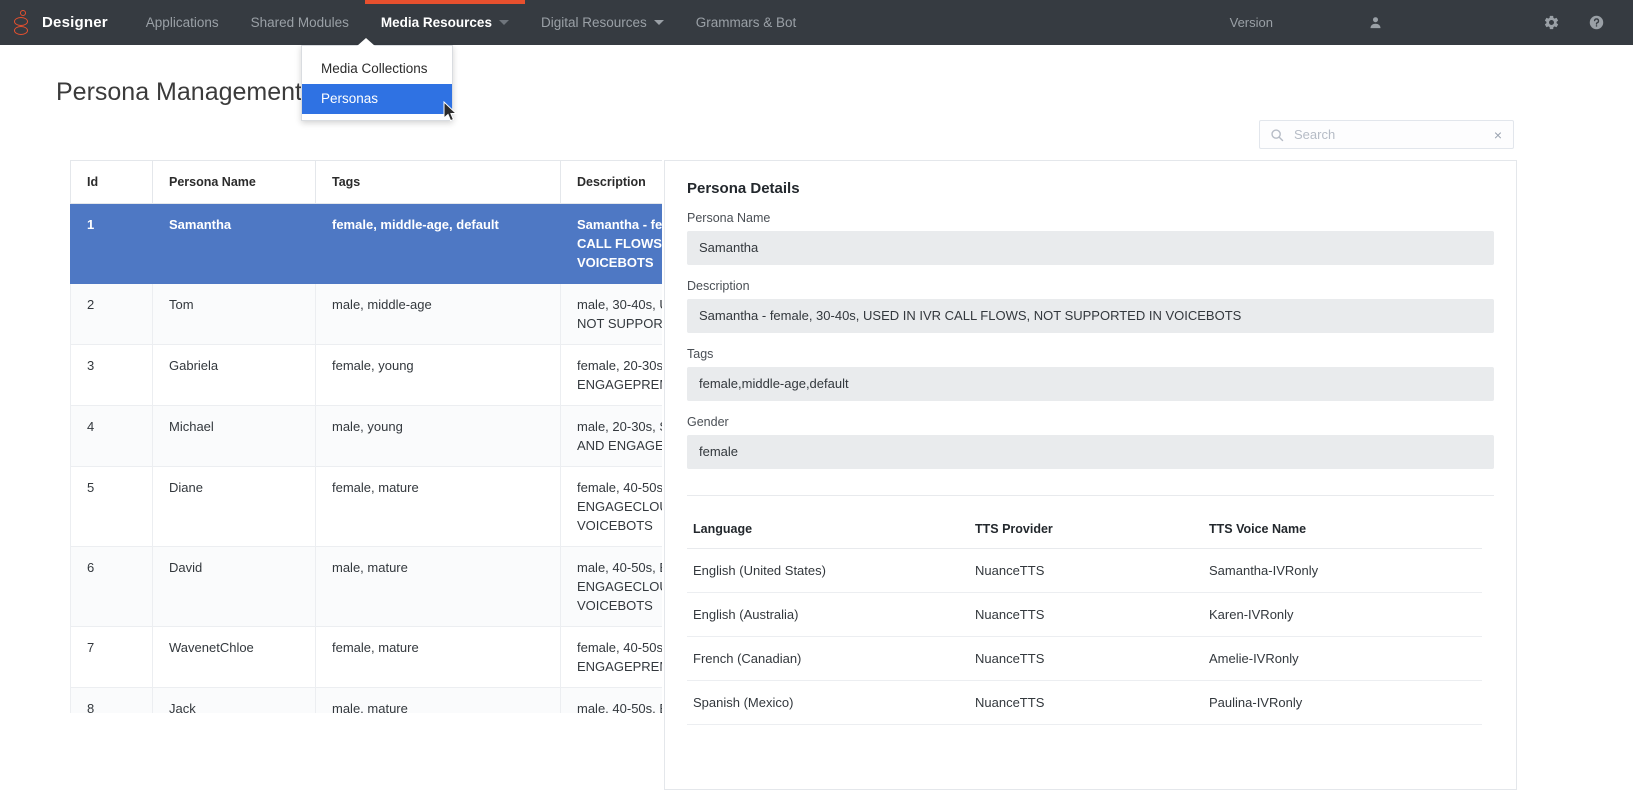  Describe the element at coordinates (828, 535) in the screenshot. I see `column-header-language: Language` at that location.